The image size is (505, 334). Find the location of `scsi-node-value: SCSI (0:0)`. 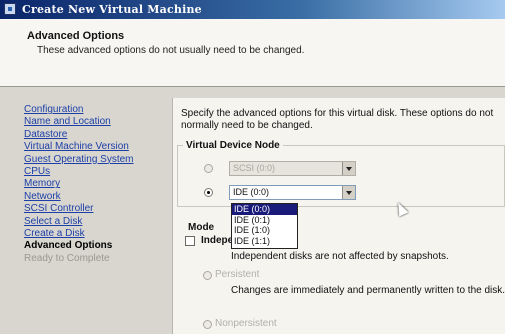

scsi-node-value: SCSI (0:0) is located at coordinates (254, 168).